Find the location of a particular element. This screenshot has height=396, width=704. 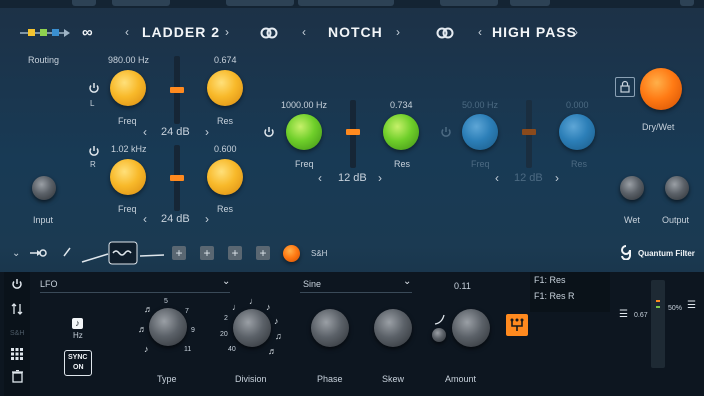

prev-filter1-button: ‹ is located at coordinates (127, 32).